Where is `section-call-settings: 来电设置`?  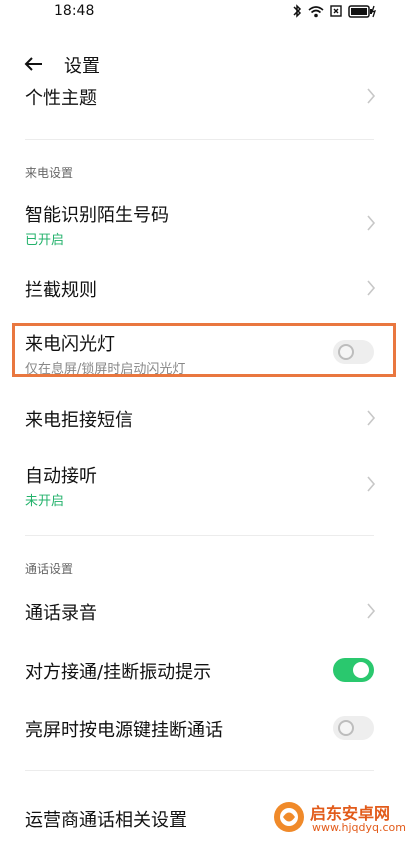
section-call-settings: 来电设置 is located at coordinates (49, 173).